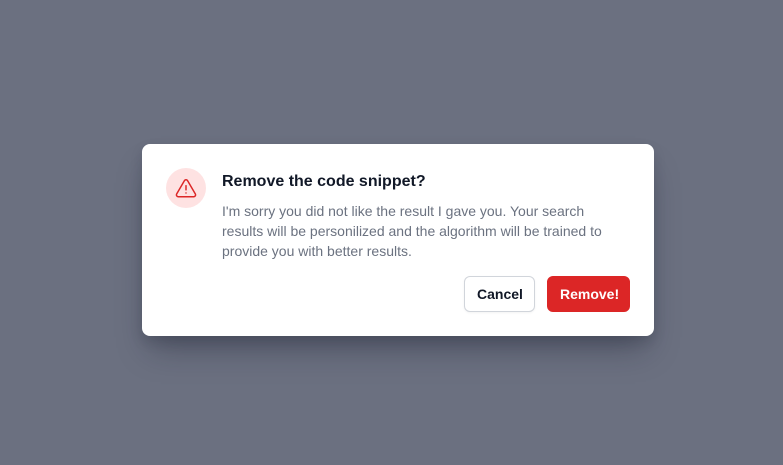  What do you see at coordinates (499, 294) in the screenshot?
I see `cancel-button: Cancel` at bounding box center [499, 294].